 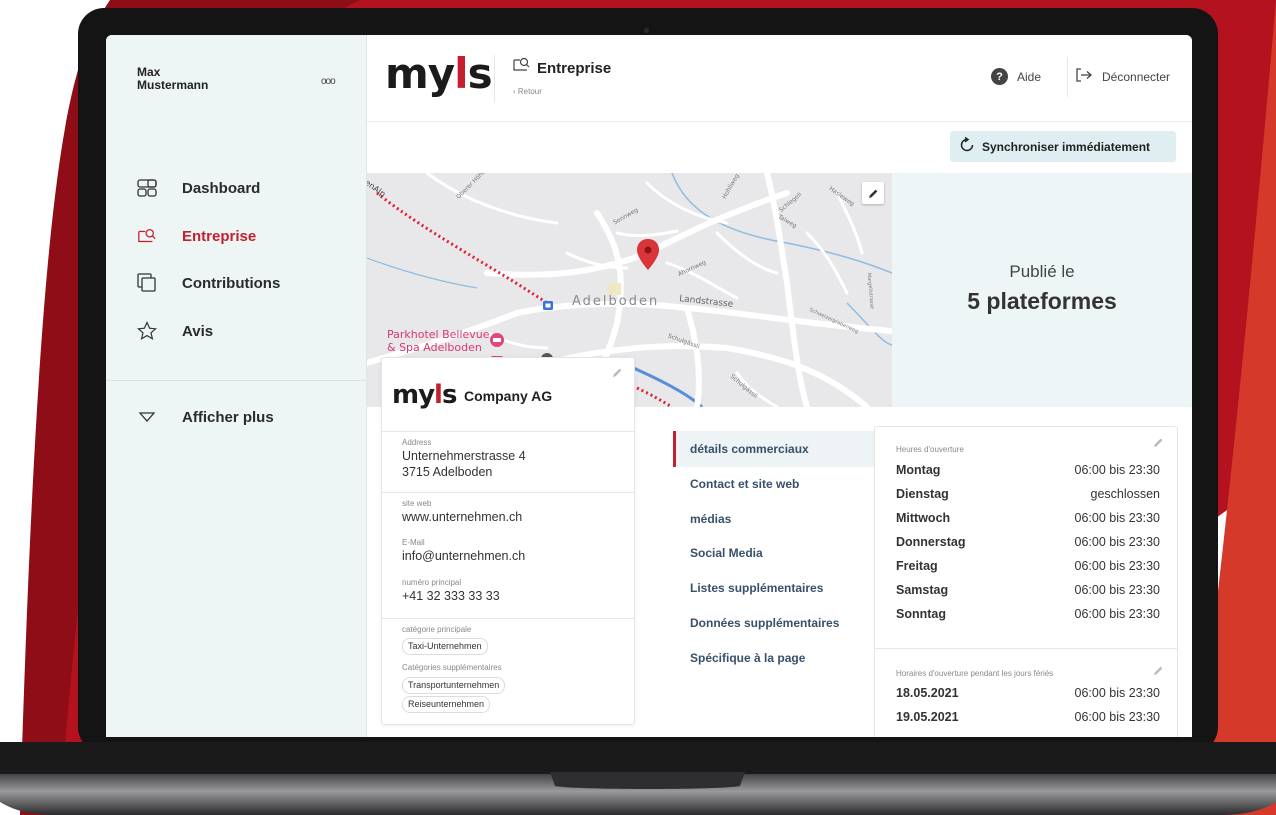 What do you see at coordinates (417, 503) in the screenshot?
I see `website-label: site web` at bounding box center [417, 503].